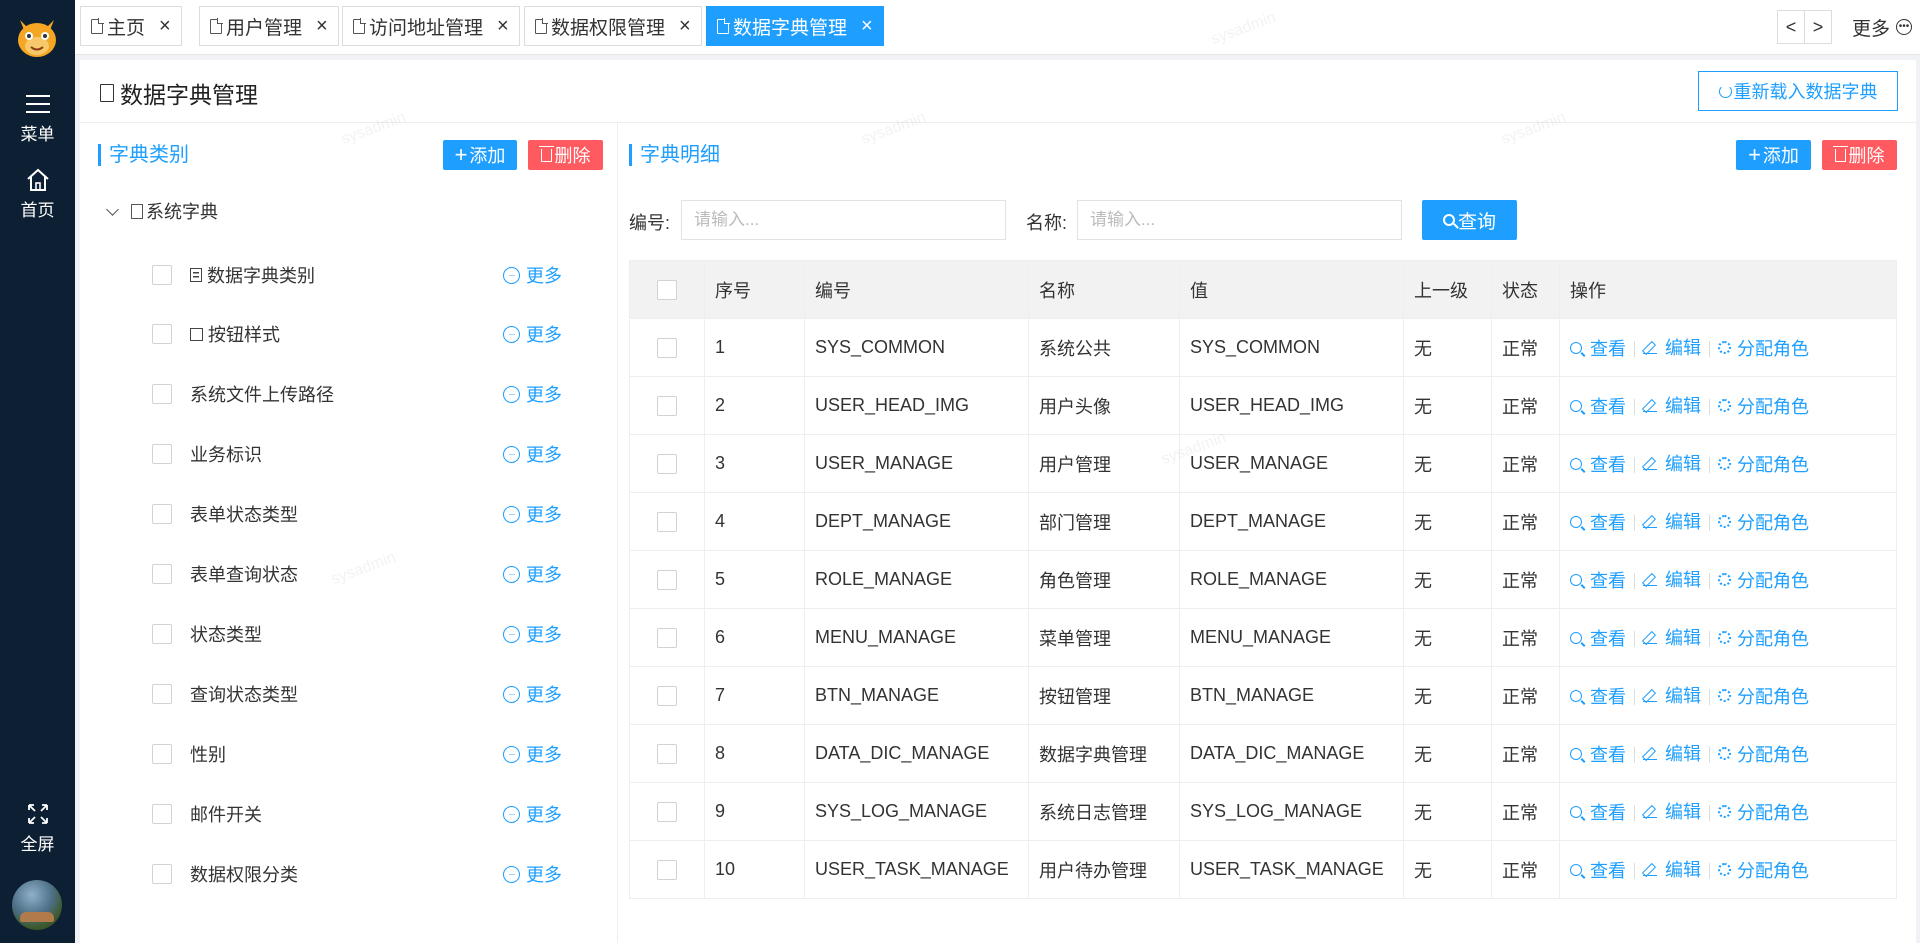  Describe the element at coordinates (1818, 27) in the screenshot. I see `tab-next-button: >` at that location.